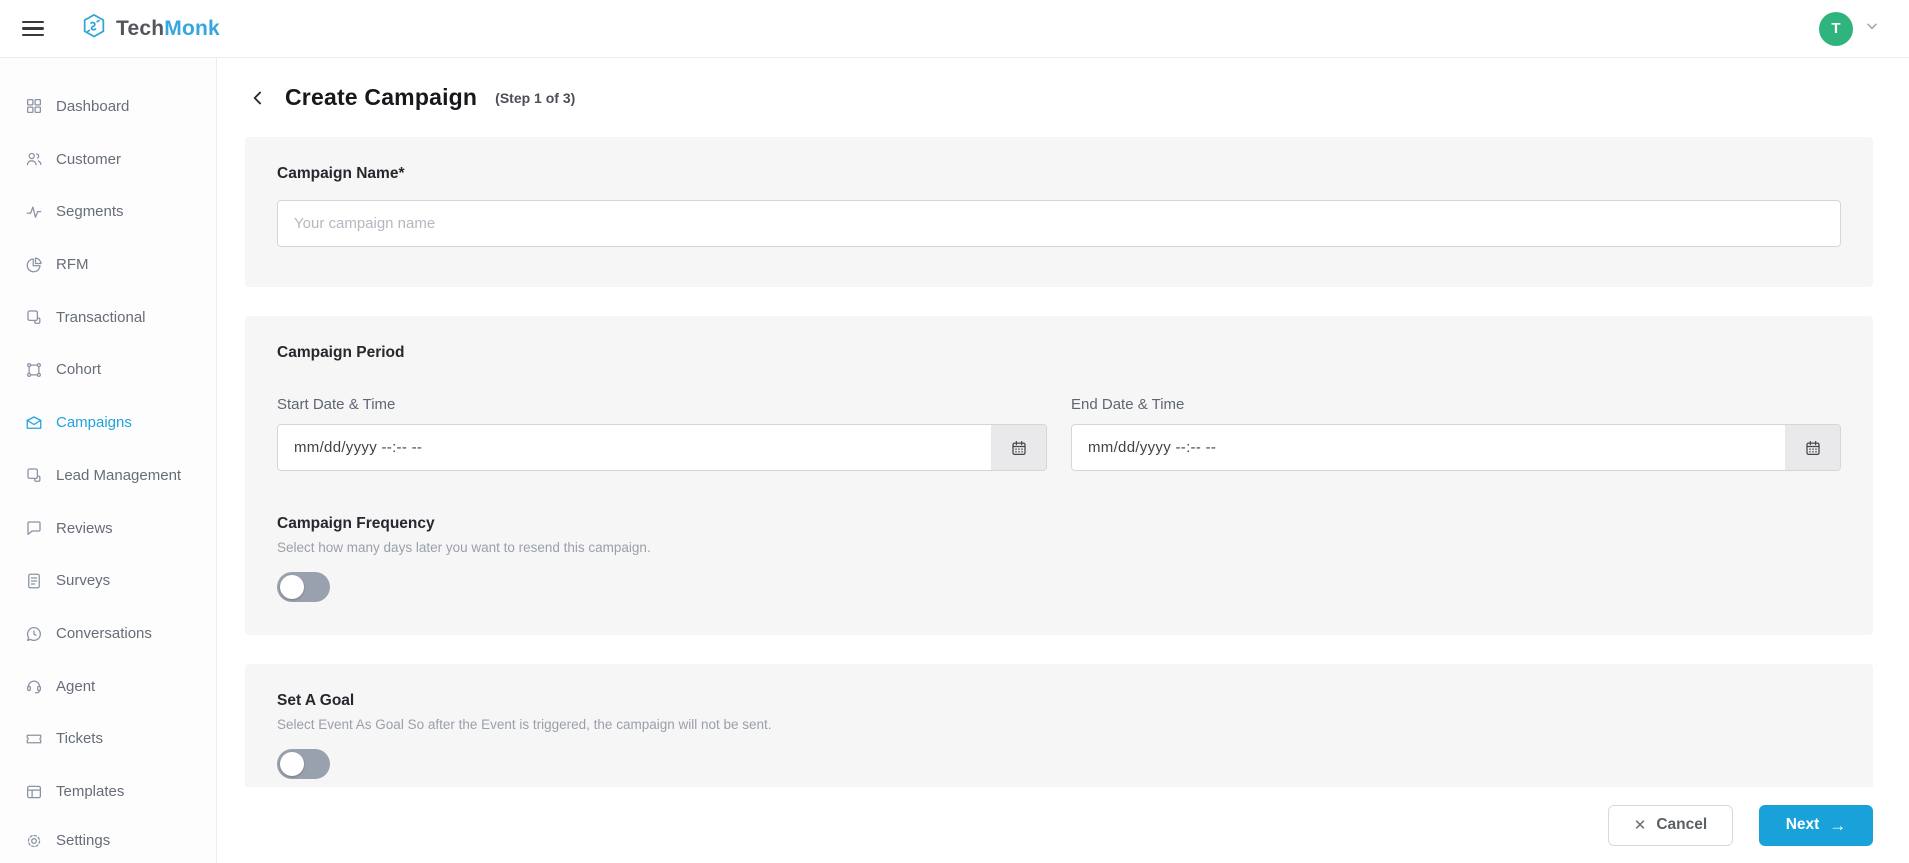 Image resolution: width=1909 pixels, height=863 pixels. I want to click on gear-icon, so click(34, 840).